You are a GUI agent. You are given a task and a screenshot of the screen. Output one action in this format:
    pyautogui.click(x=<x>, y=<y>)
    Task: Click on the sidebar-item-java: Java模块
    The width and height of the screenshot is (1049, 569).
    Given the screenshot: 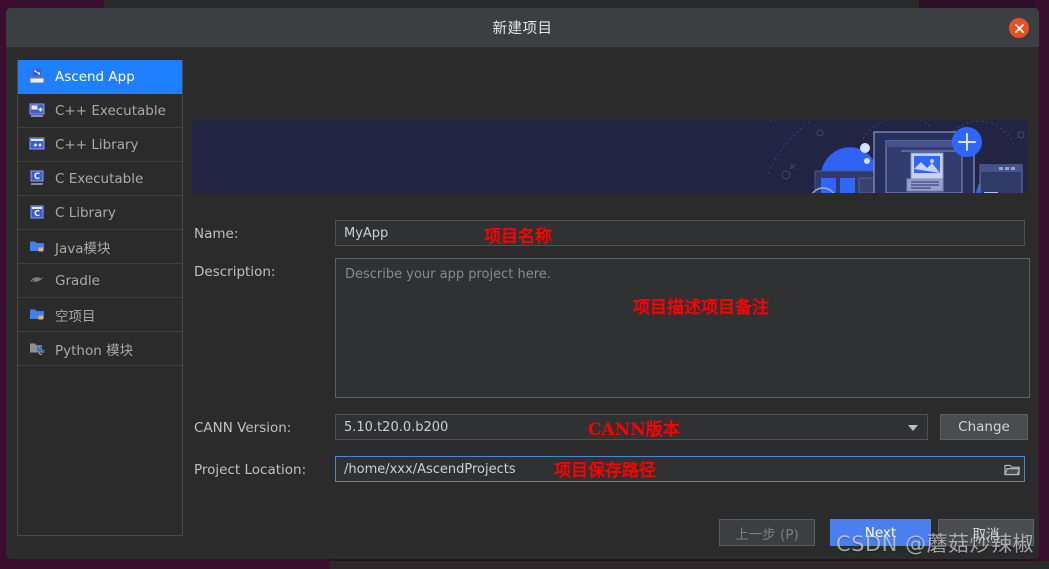 What is the action you would take?
    pyautogui.click(x=100, y=247)
    